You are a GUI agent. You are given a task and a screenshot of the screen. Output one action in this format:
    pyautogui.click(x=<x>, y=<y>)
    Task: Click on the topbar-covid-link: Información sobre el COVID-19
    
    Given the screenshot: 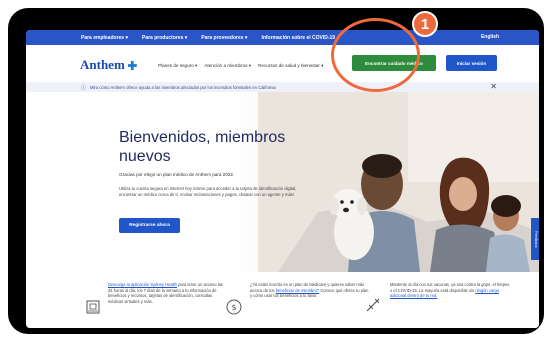 What is the action you would take?
    pyautogui.click(x=298, y=38)
    